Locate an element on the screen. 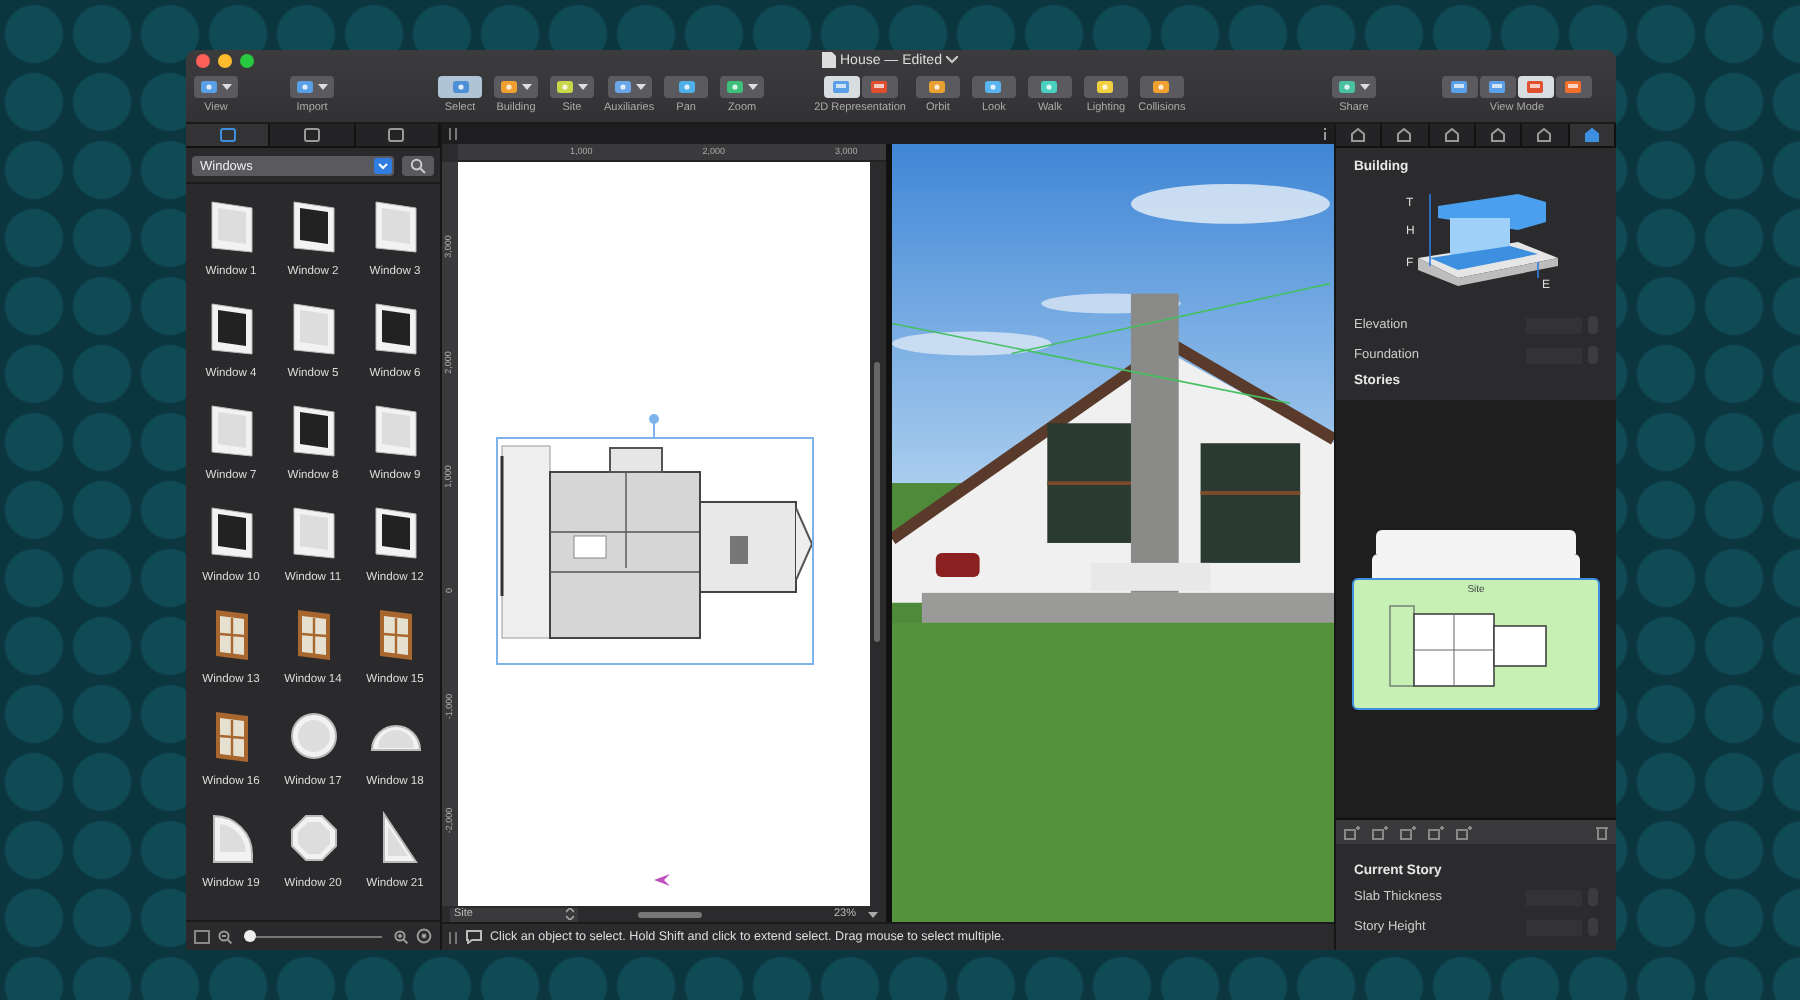 Image resolution: width=1800 pixels, height=1000 pixels. story-card is located at coordinates (1476, 541).